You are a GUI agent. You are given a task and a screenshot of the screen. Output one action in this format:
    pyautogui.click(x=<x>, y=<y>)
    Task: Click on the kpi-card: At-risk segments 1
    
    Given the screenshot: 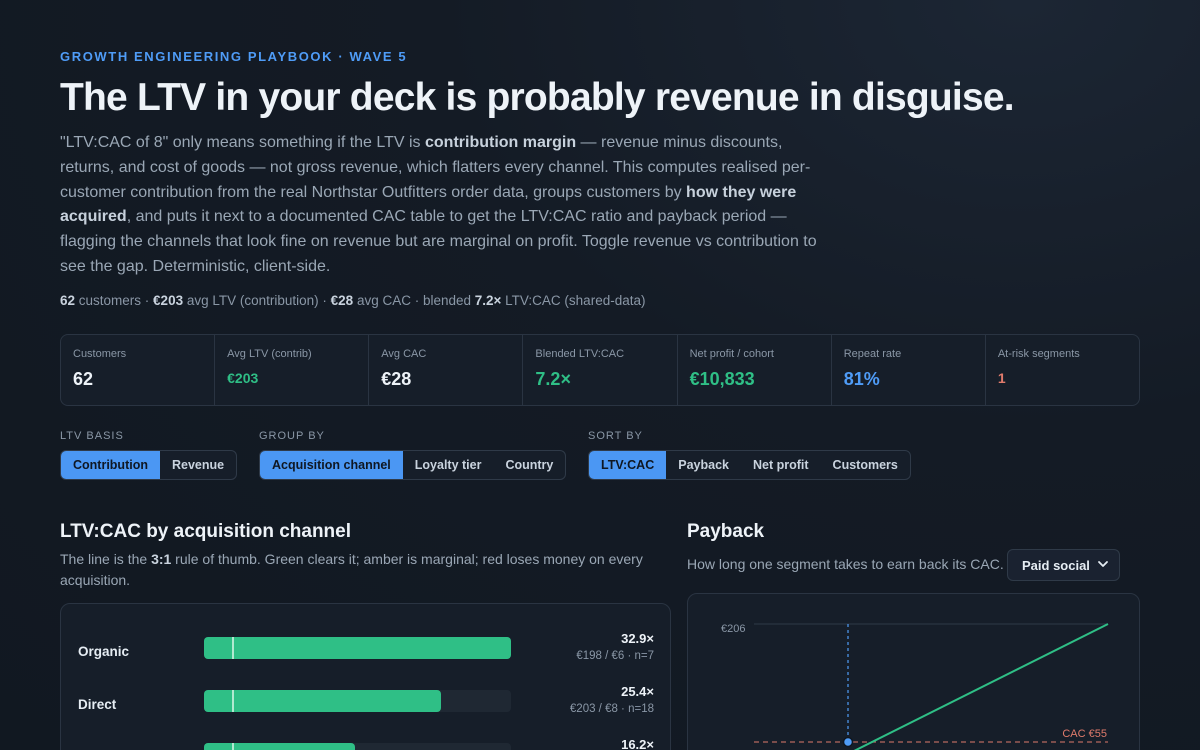 What is the action you would take?
    pyautogui.click(x=1062, y=370)
    